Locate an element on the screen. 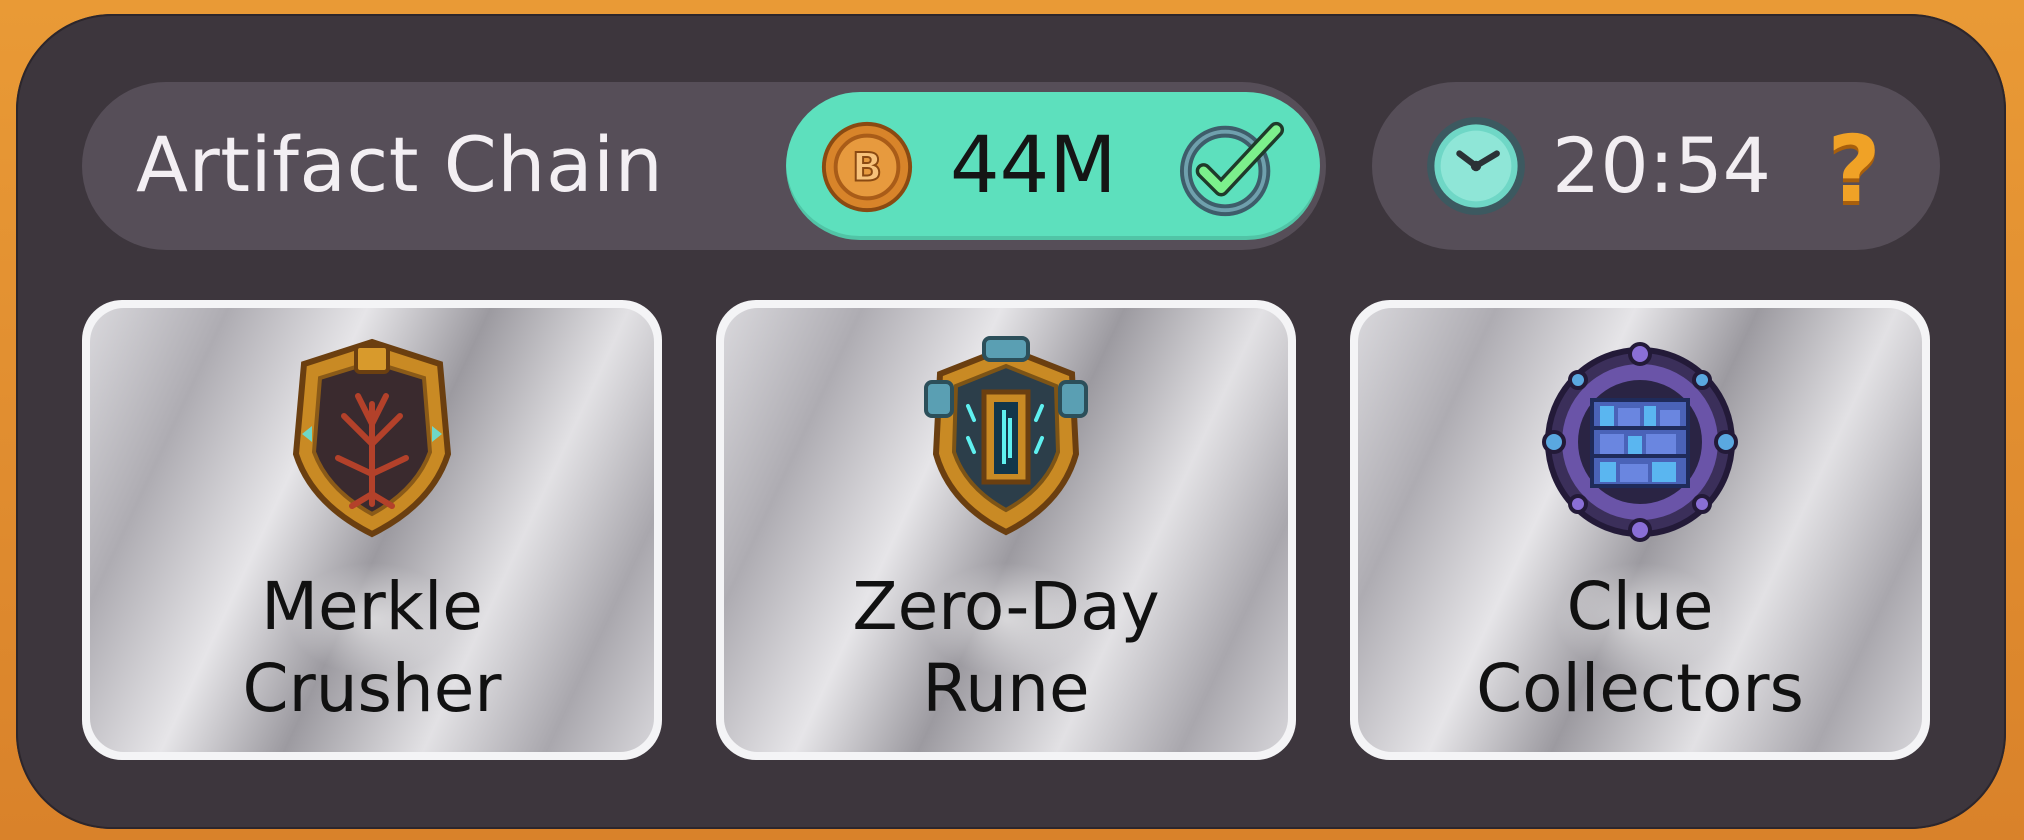  svg-text: B is located at coordinates (867, 168).